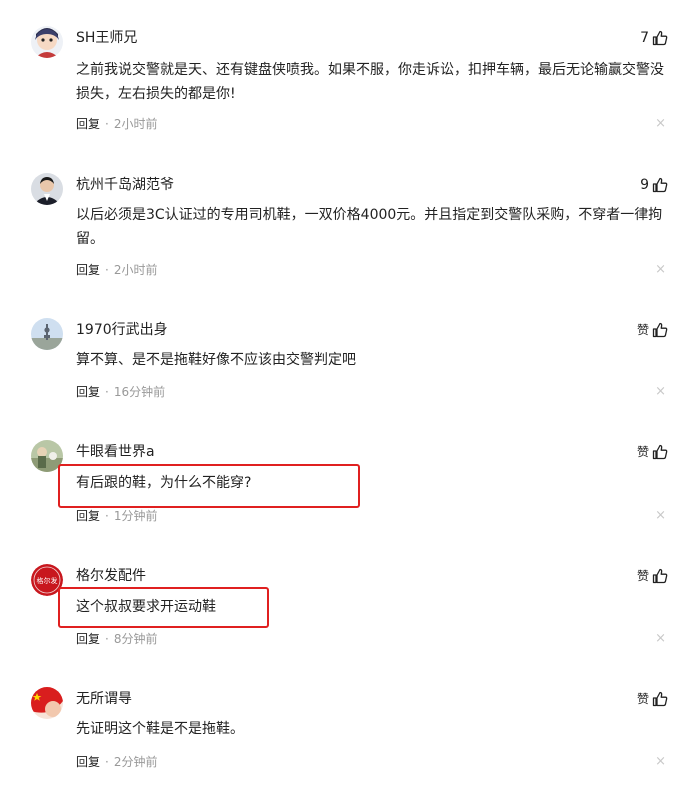 The image size is (686, 797). What do you see at coordinates (111, 576) in the screenshot?
I see `username: 格尔发配件` at bounding box center [111, 576].